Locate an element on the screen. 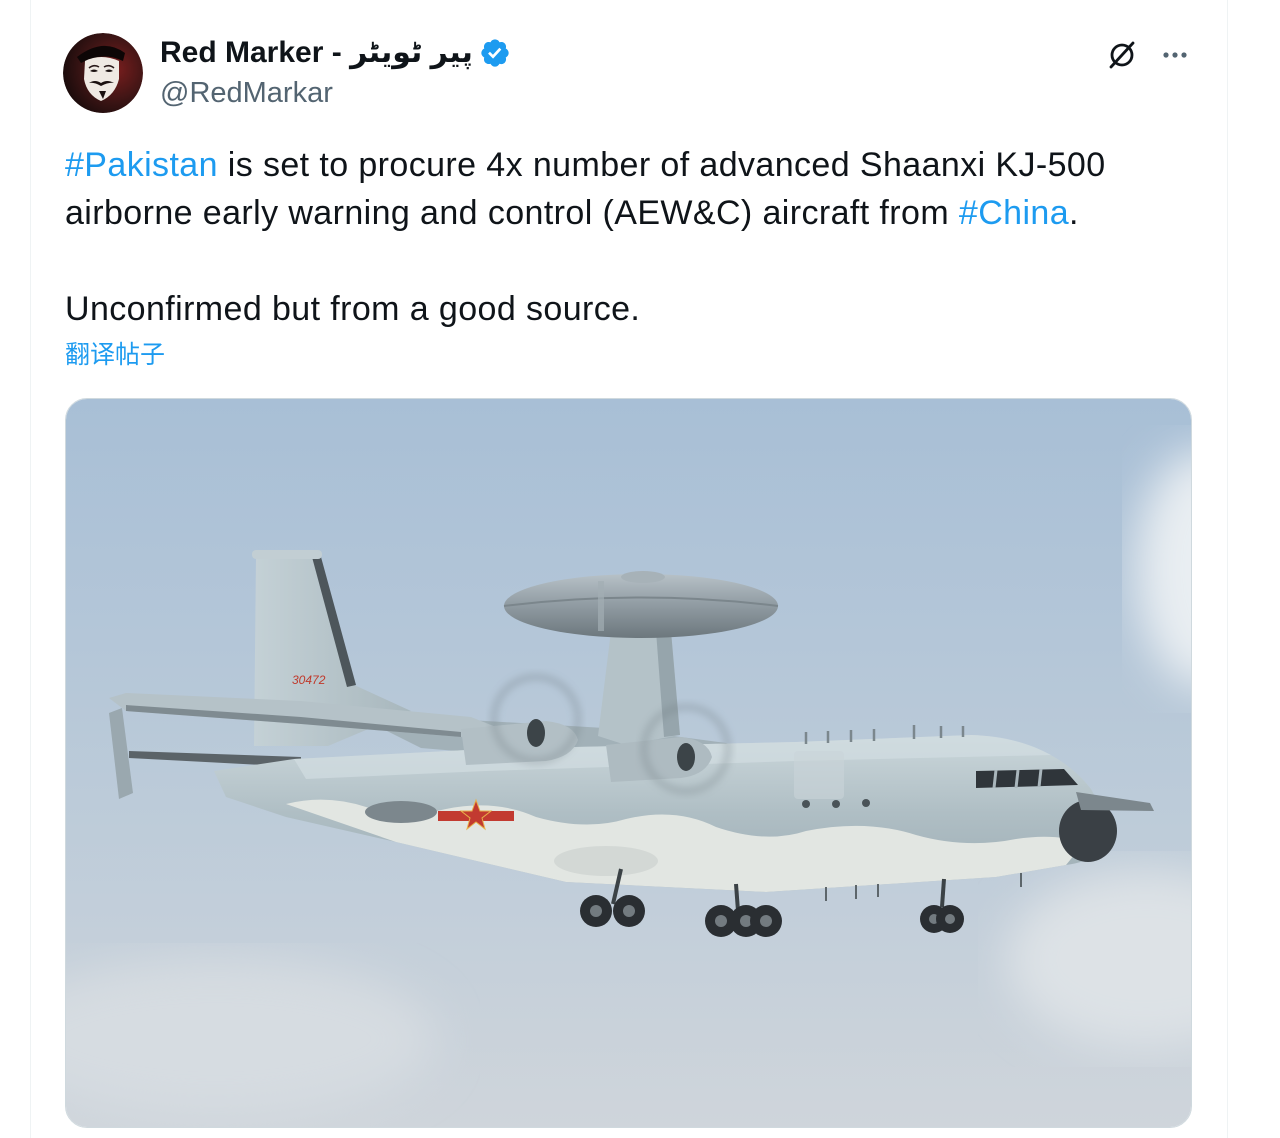 This screenshot has width=1280, height=1138. radome-cap is located at coordinates (643, 577).